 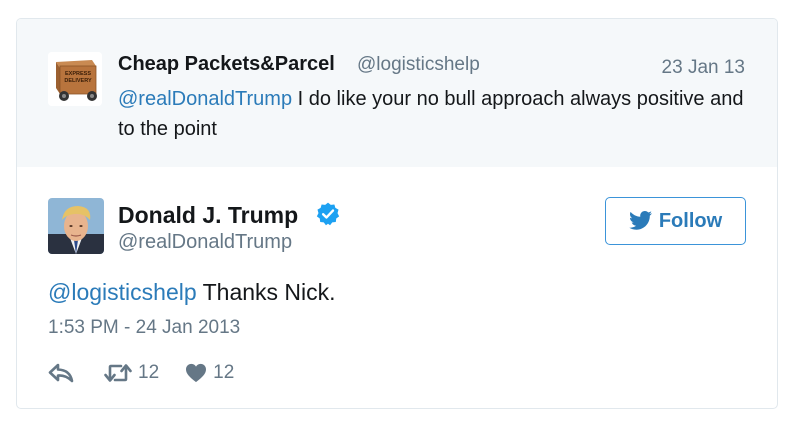 I want to click on heart-icon, so click(x=196, y=373).